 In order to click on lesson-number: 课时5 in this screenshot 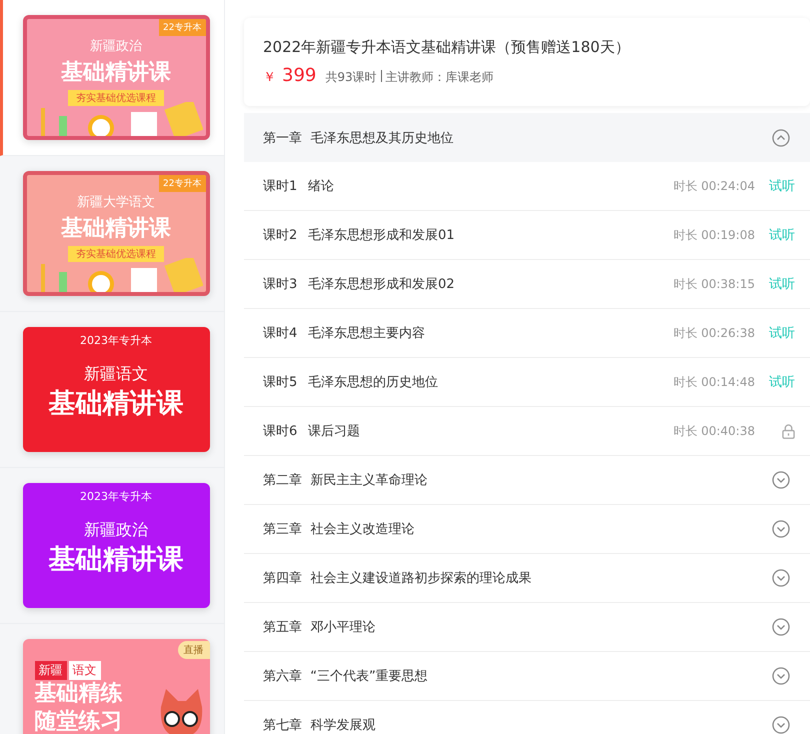, I will do `click(280, 382)`.